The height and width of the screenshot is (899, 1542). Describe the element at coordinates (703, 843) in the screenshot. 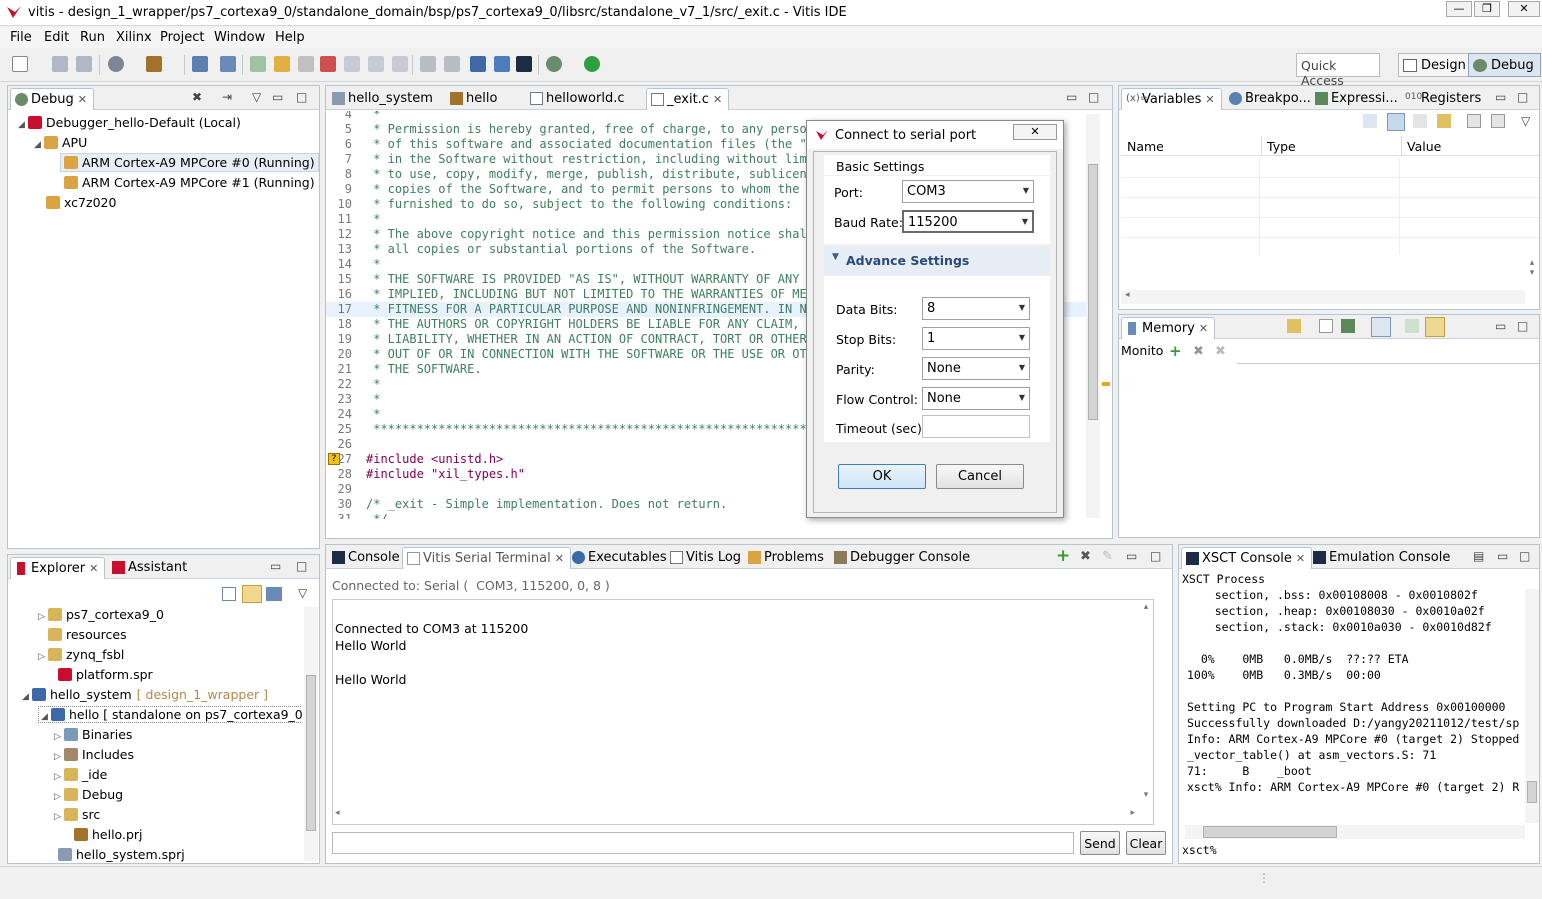

I see `terminal-input` at that location.